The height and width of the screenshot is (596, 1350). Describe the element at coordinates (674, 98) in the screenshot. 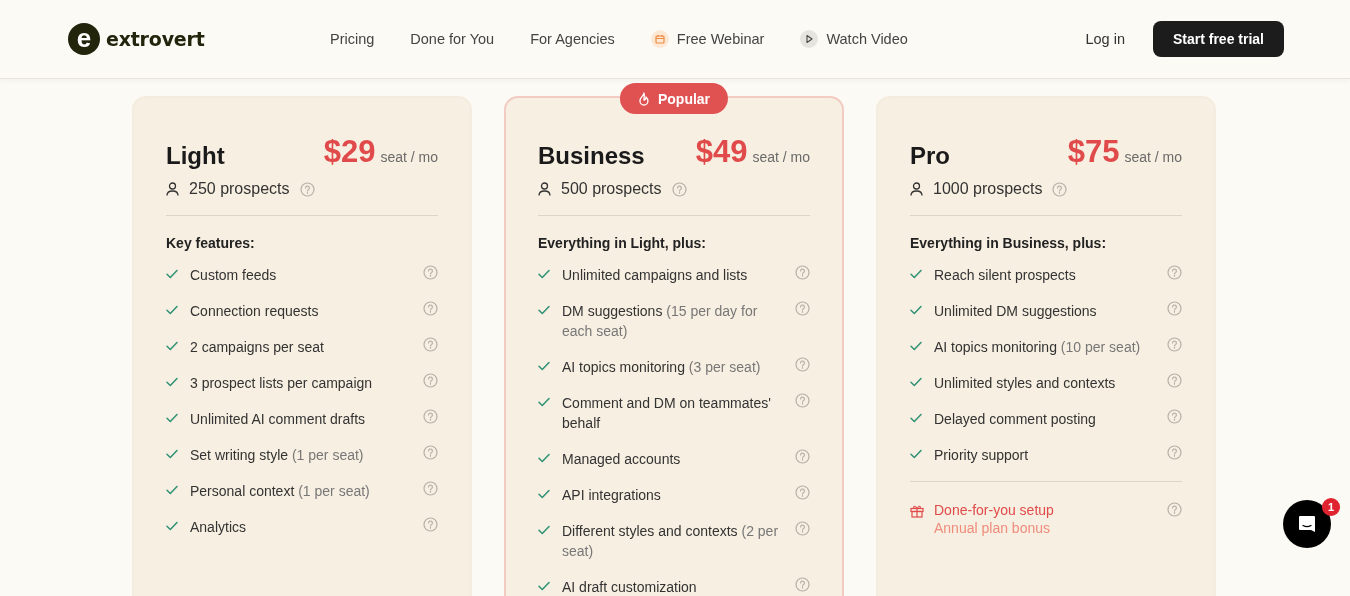

I see `popular-badge: Popular` at that location.